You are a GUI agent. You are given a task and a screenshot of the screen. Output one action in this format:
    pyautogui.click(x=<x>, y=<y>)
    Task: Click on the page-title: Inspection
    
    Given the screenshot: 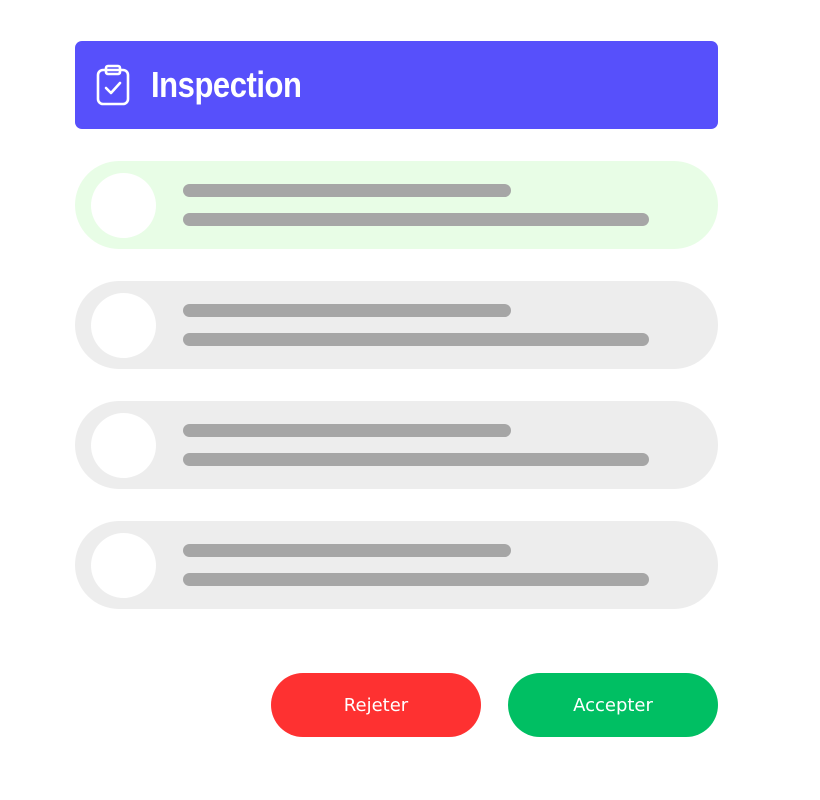 What is the action you would take?
    pyautogui.click(x=226, y=84)
    